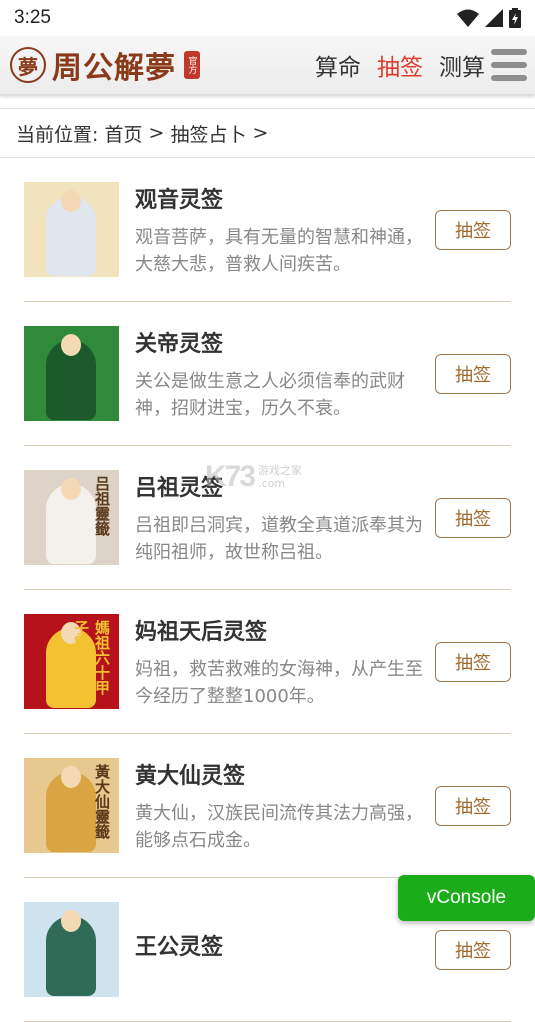 Image resolution: width=535 pixels, height=1022 pixels. Describe the element at coordinates (462, 65) in the screenshot. I see `nav-item-cesuan: 测算` at that location.